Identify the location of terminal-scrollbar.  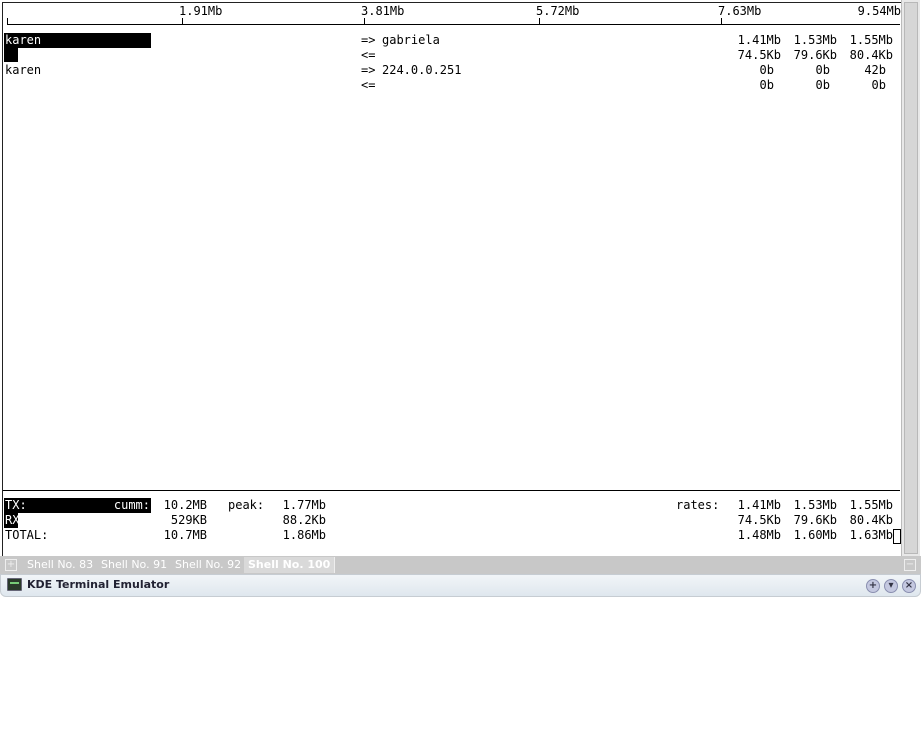
(910, 278).